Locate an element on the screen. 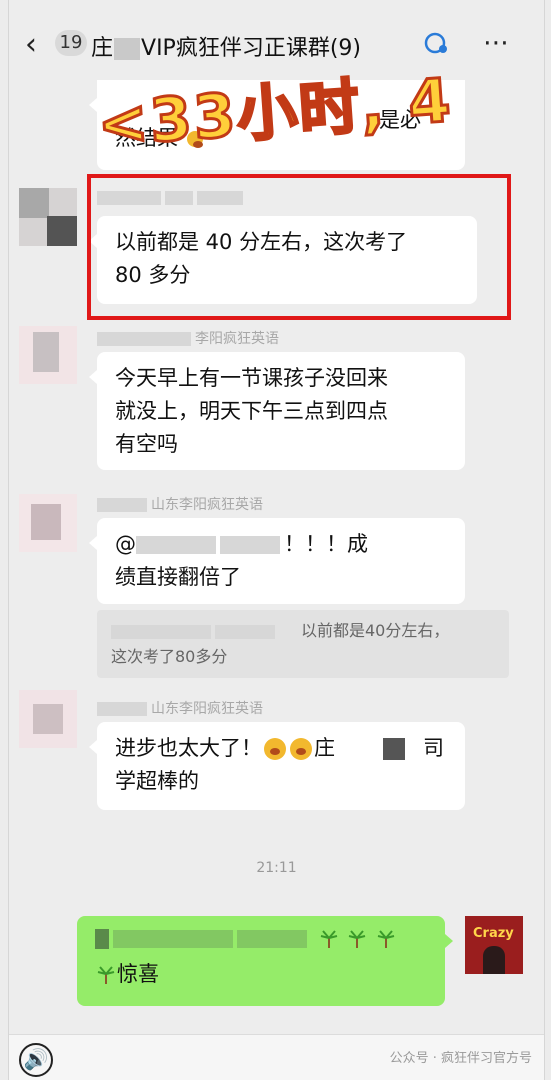 This screenshot has width=551, height=1080. message-text: 绩直接翻倍了 is located at coordinates (178, 577).